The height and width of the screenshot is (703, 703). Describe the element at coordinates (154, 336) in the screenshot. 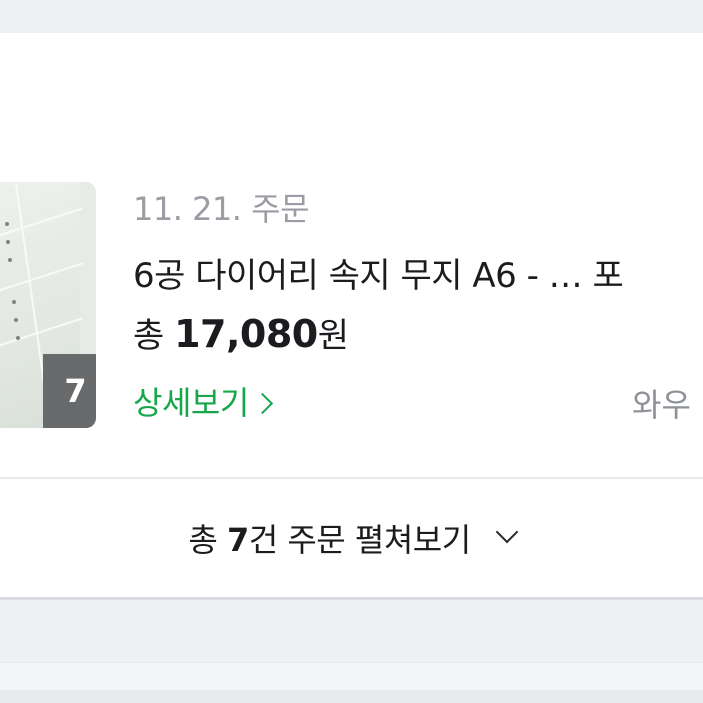

I see `total-prefix: 총` at that location.